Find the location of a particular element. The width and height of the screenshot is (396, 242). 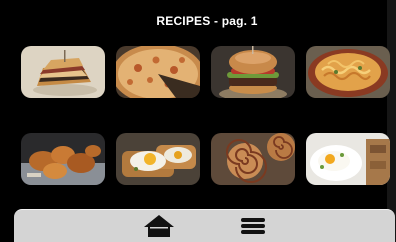

recipe-tile-egg-toast is located at coordinates (158, 159).